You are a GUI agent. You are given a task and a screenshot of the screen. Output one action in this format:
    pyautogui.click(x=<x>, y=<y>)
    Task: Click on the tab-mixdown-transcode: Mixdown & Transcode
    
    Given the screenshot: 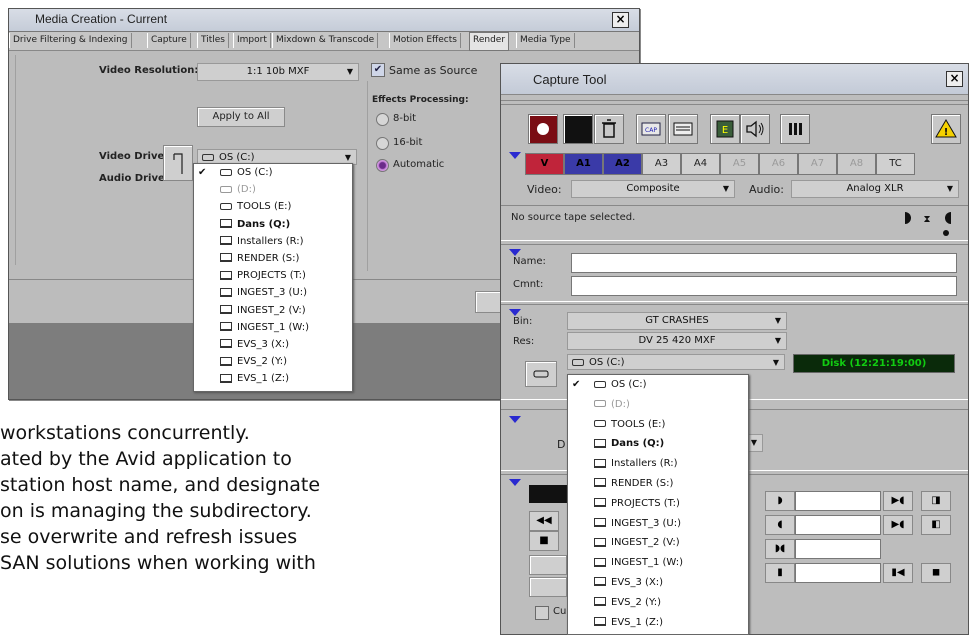 What is the action you would take?
    pyautogui.click(x=325, y=40)
    